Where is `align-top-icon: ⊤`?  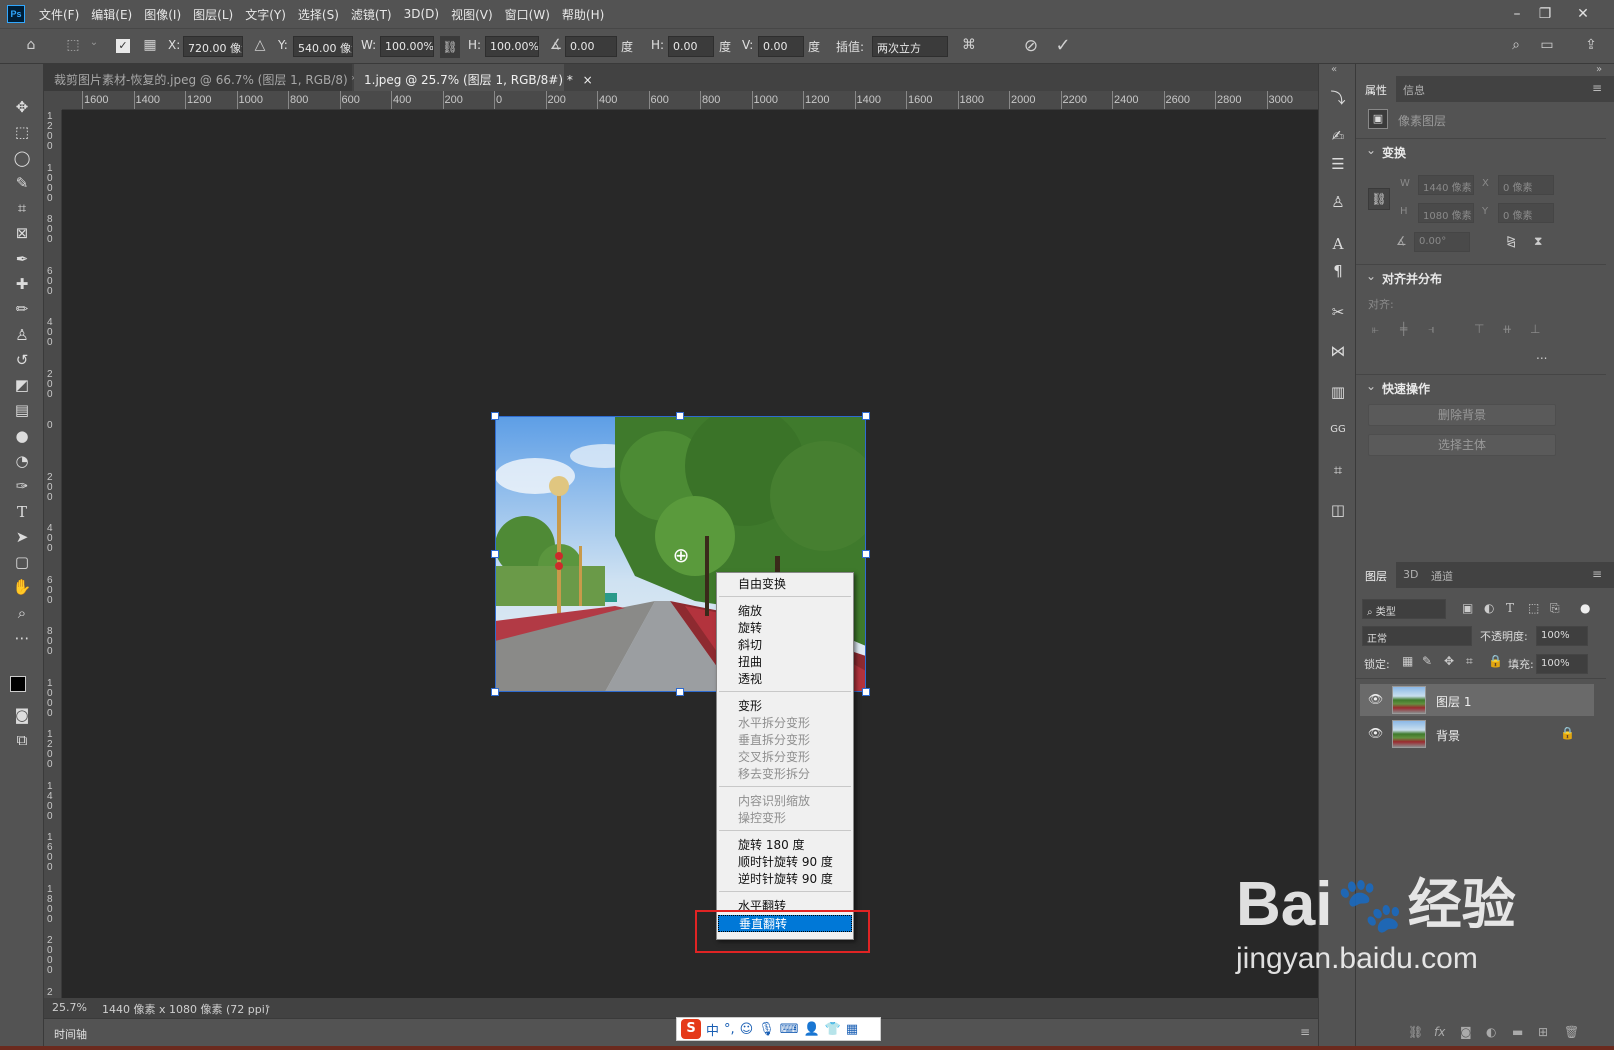
align-top-icon: ⊤ is located at coordinates (1479, 329).